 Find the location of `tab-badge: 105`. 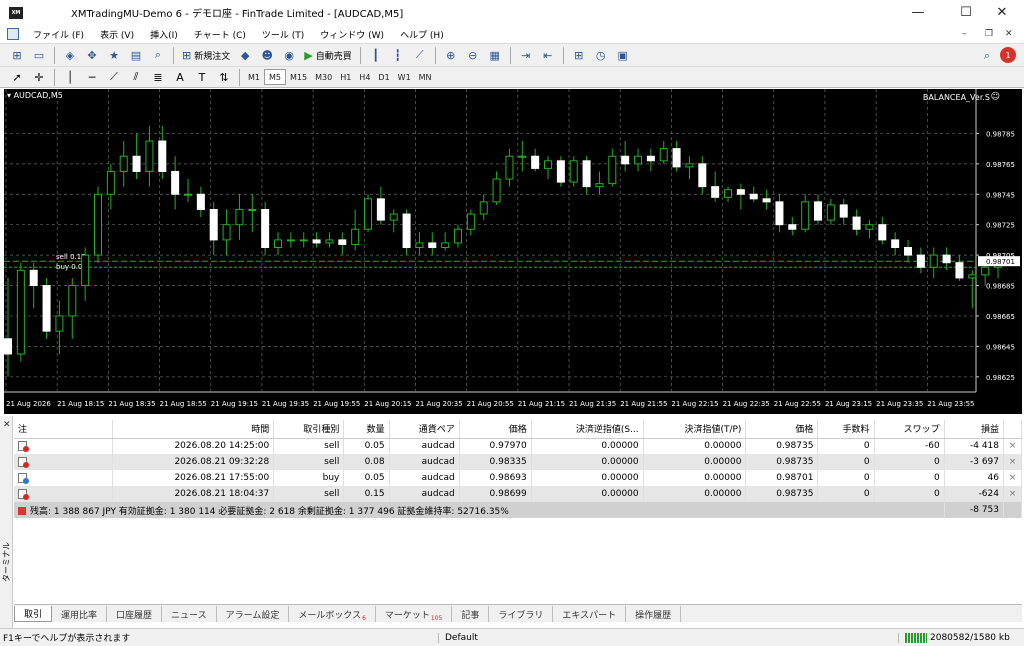

tab-badge: 105 is located at coordinates (436, 618).